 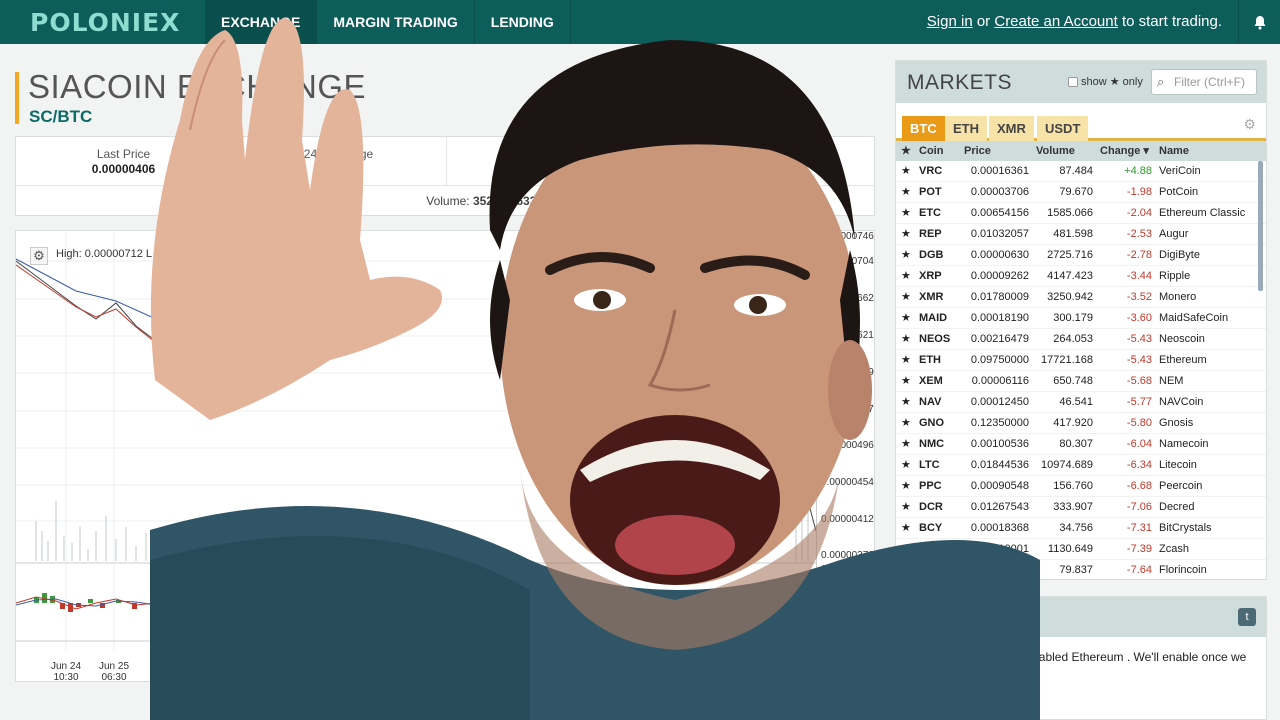 What do you see at coordinates (1081, 255) in the screenshot?
I see `market-row: ★ DGB 0.00000630 2725.716 -2.78 DigiByte` at bounding box center [1081, 255].